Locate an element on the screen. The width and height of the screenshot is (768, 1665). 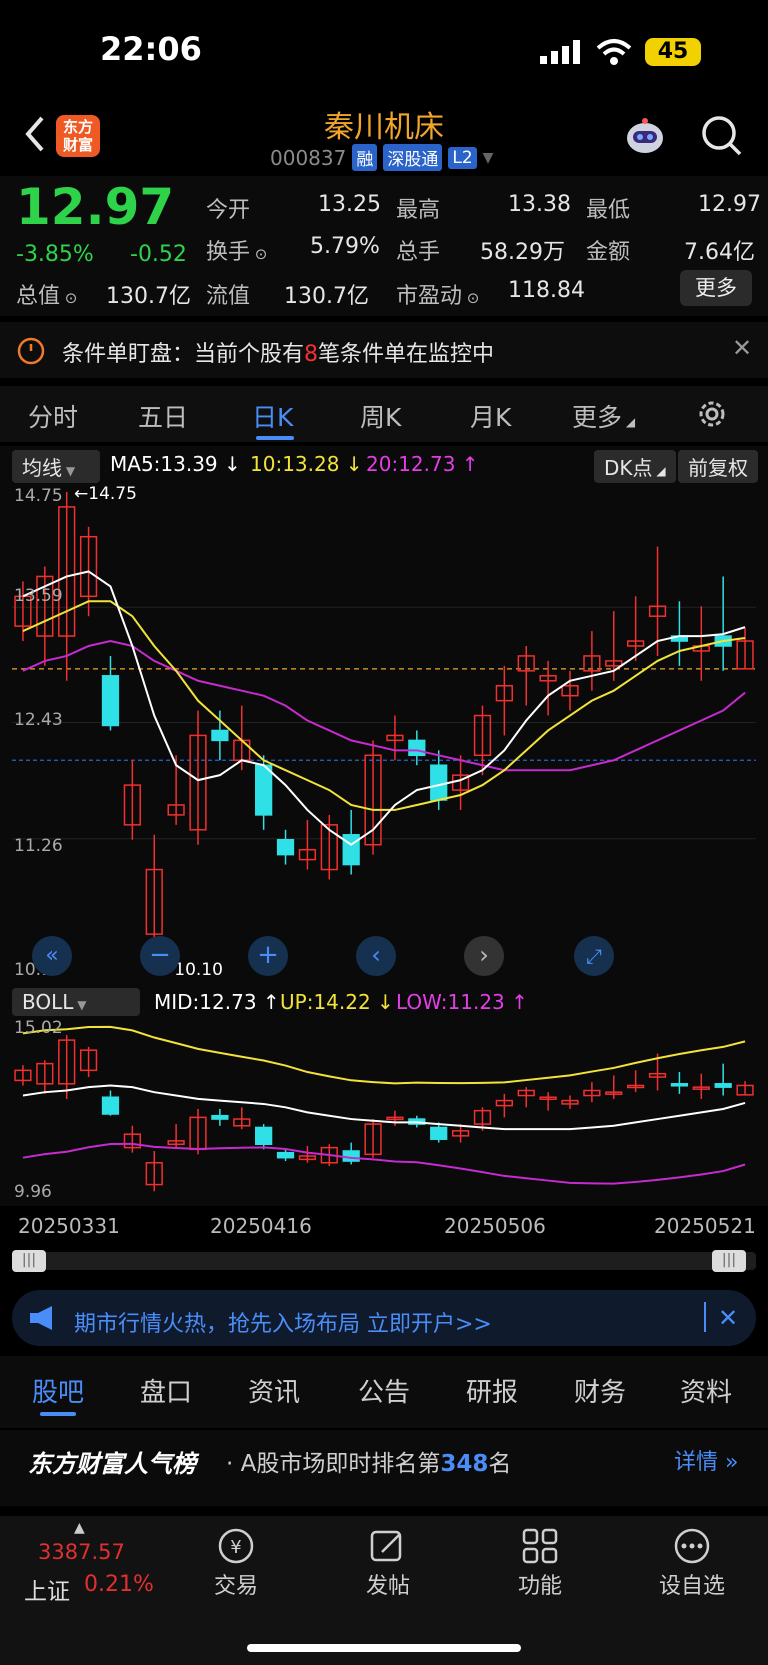
more-button: 更多 is located at coordinates (716, 288).